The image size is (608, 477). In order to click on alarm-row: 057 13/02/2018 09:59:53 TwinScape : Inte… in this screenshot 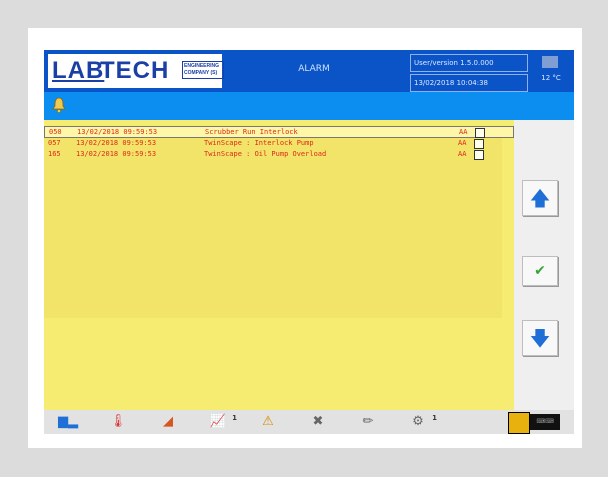, I will do `click(278, 143)`.